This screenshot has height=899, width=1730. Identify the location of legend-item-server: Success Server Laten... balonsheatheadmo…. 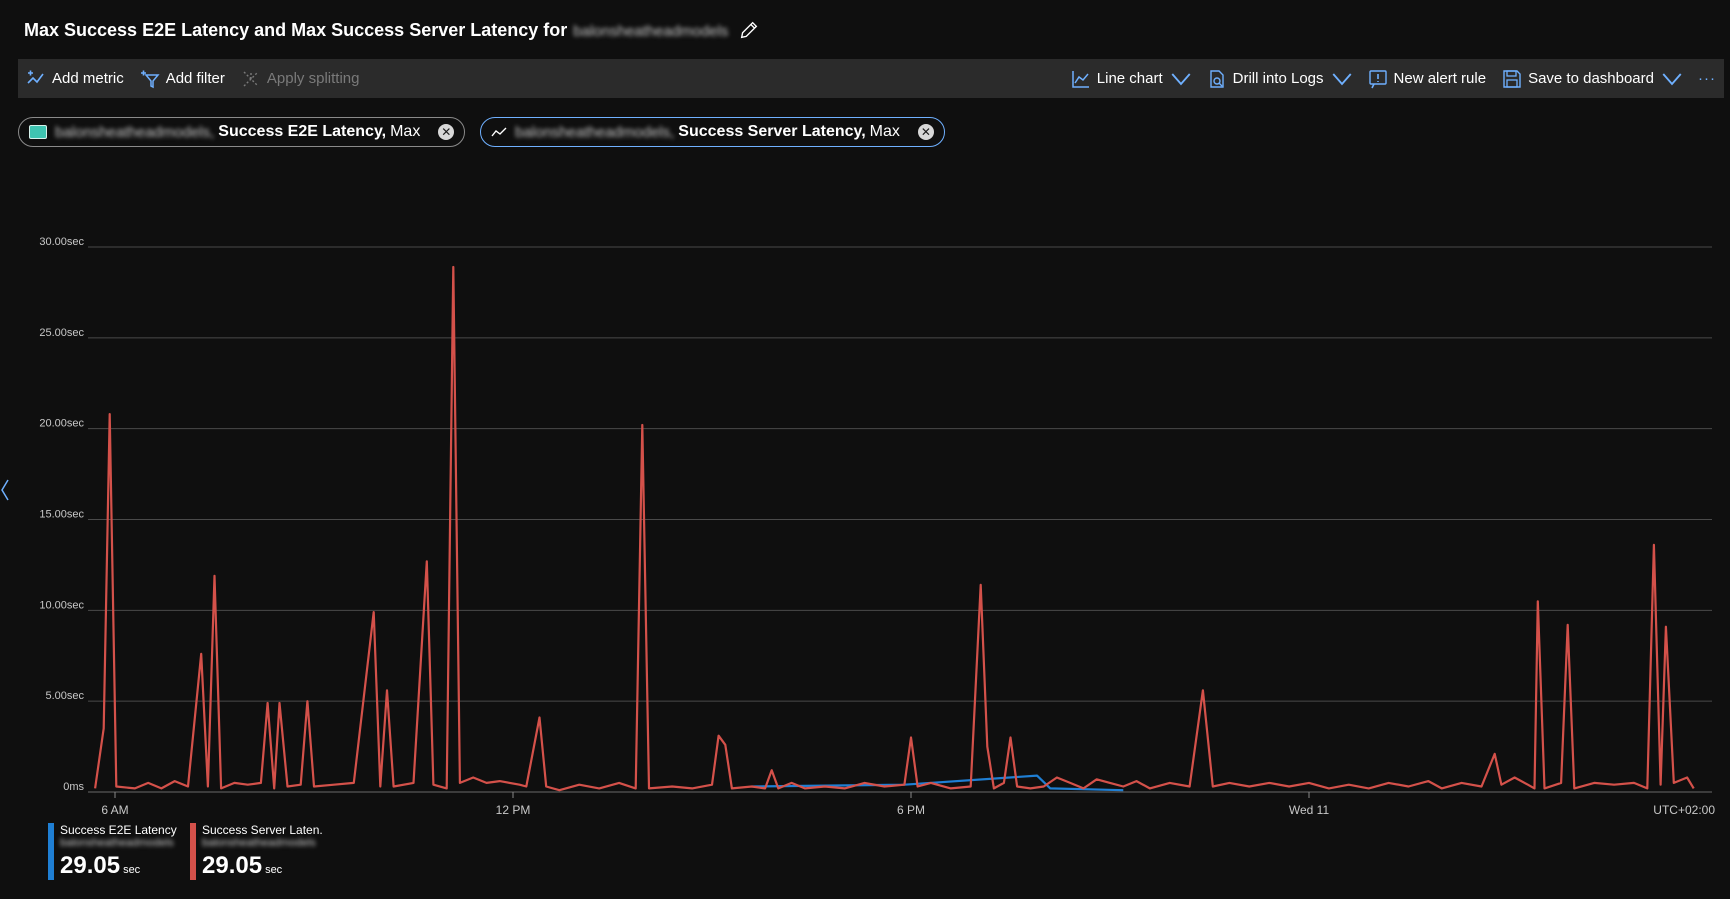
(258, 851).